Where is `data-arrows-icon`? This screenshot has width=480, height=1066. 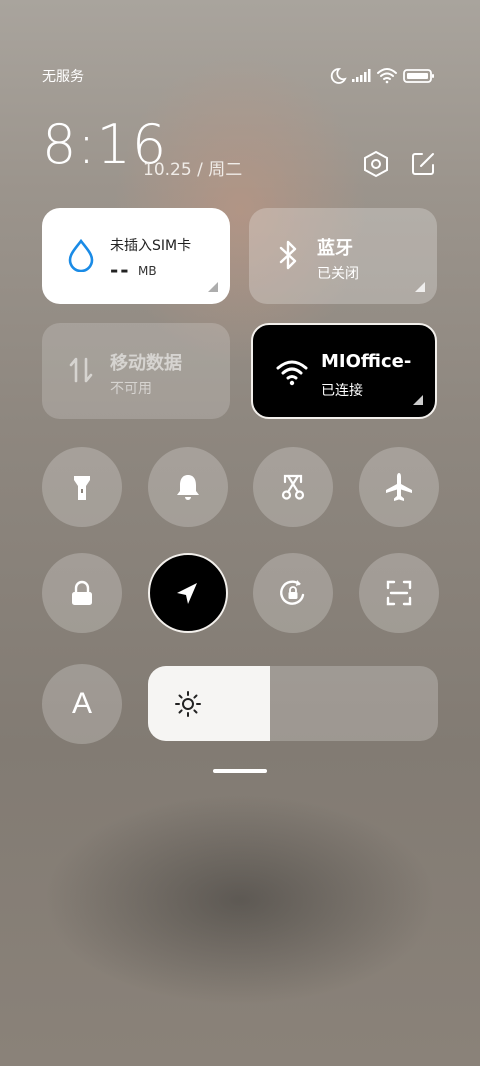 data-arrows-icon is located at coordinates (81, 370).